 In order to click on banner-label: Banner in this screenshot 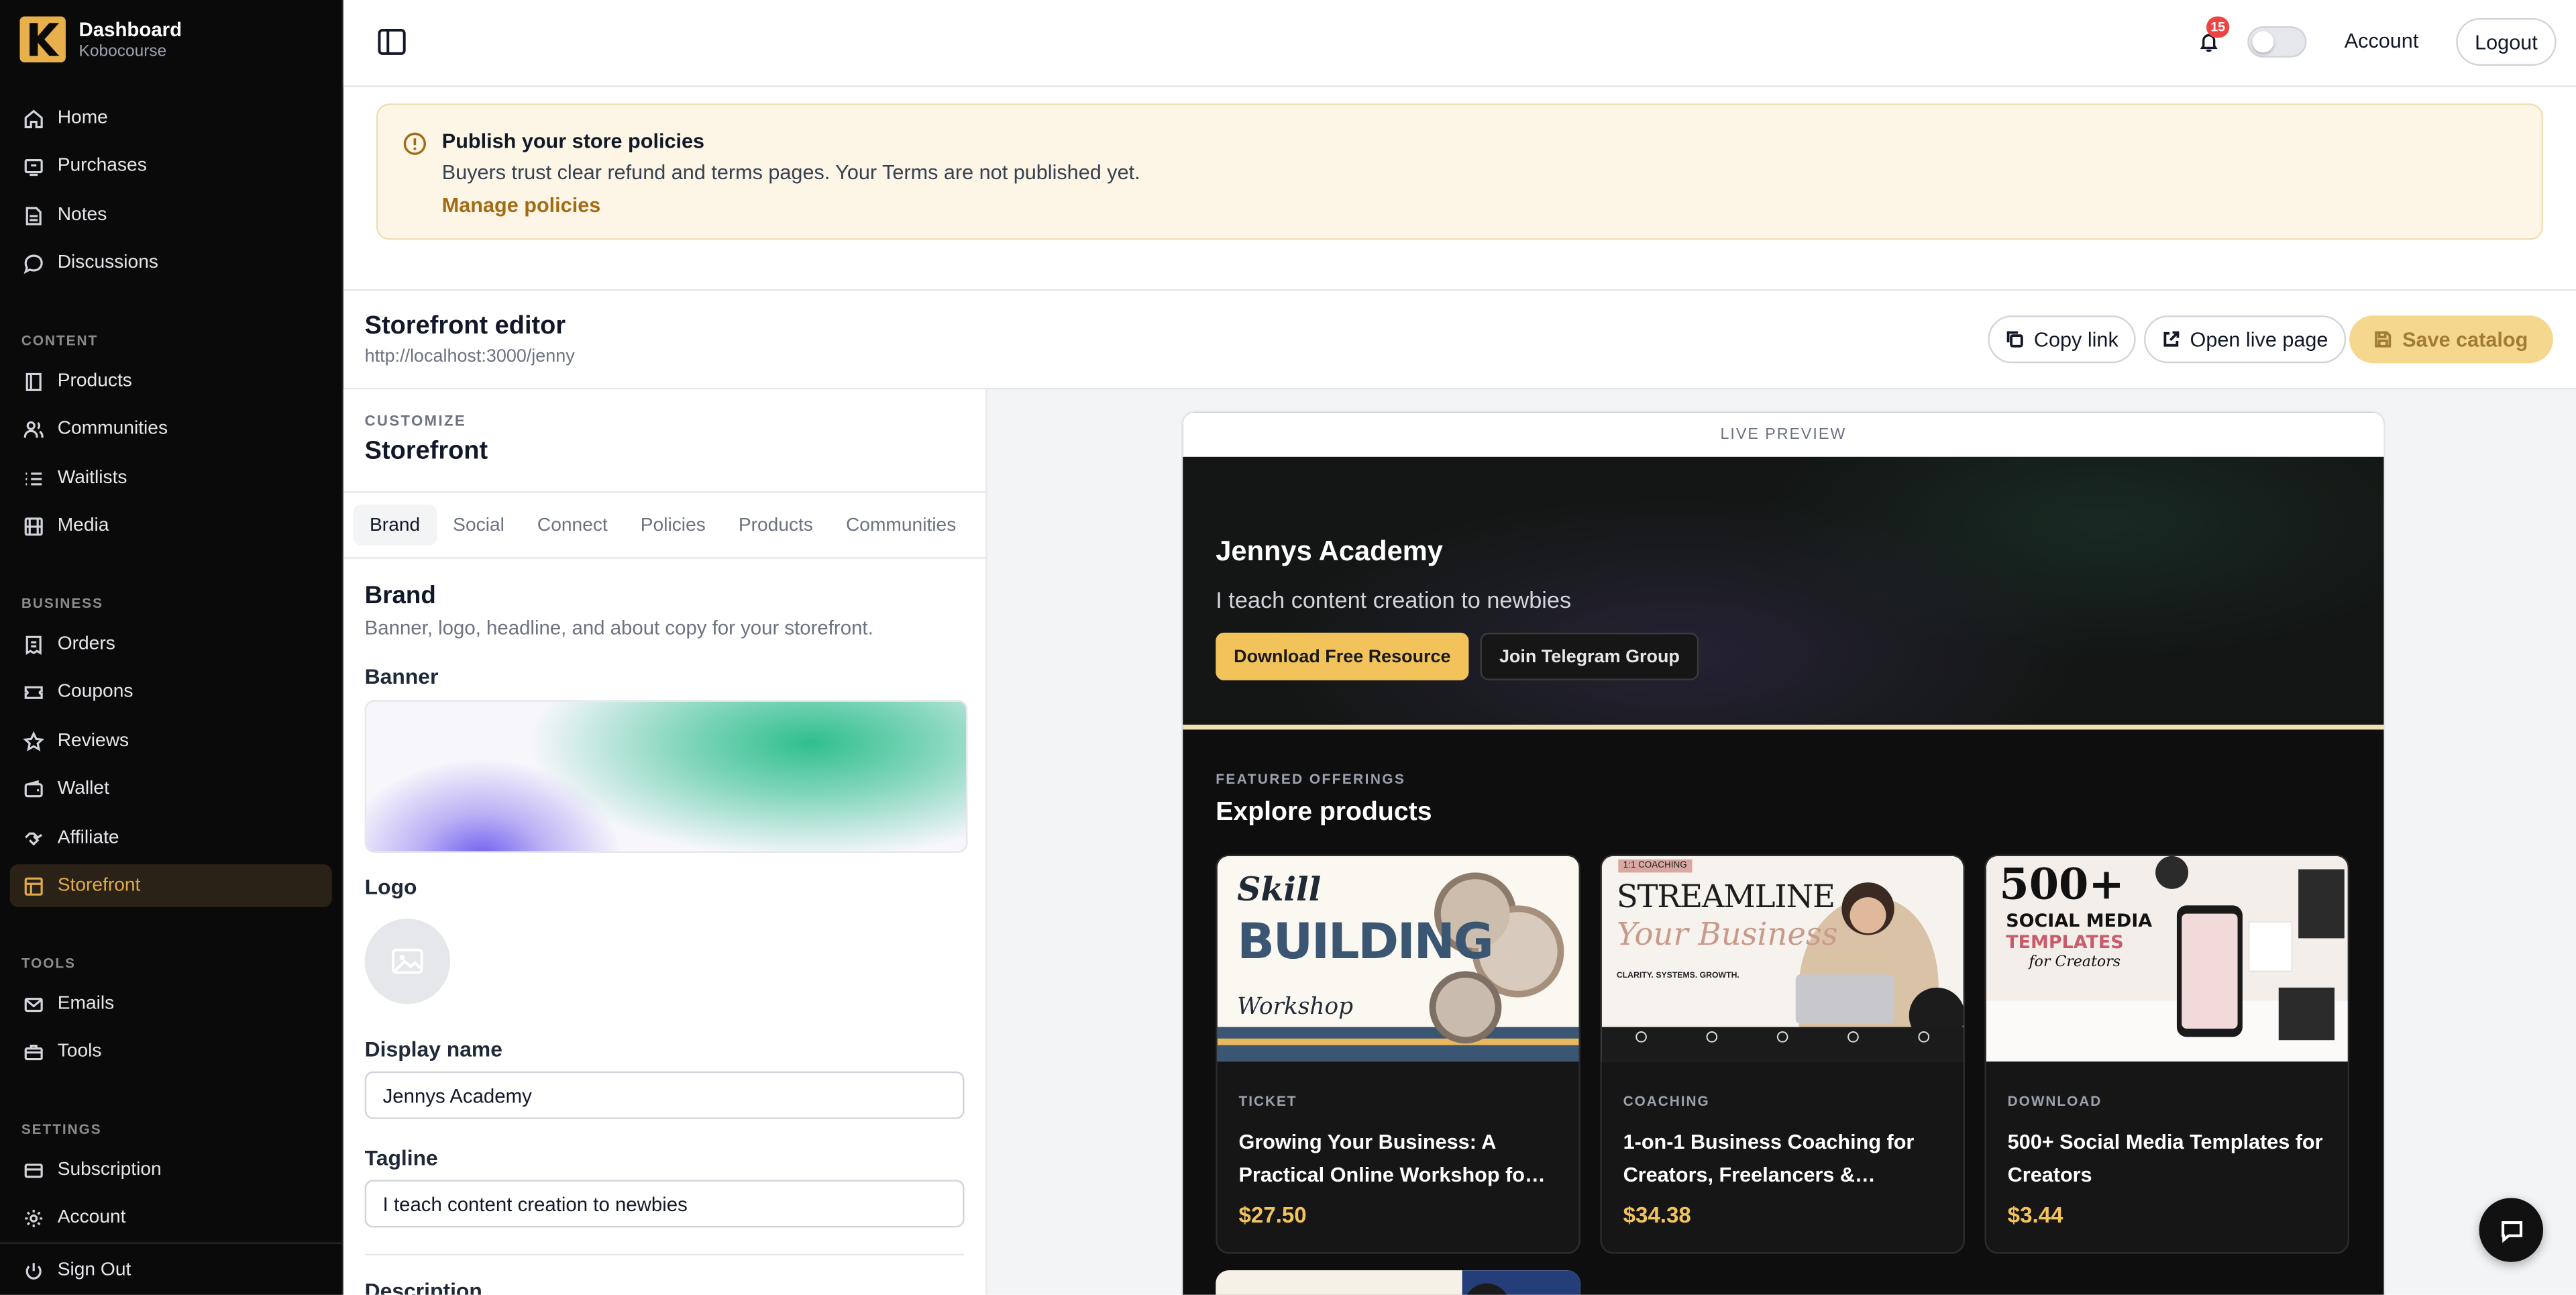, I will do `click(401, 676)`.